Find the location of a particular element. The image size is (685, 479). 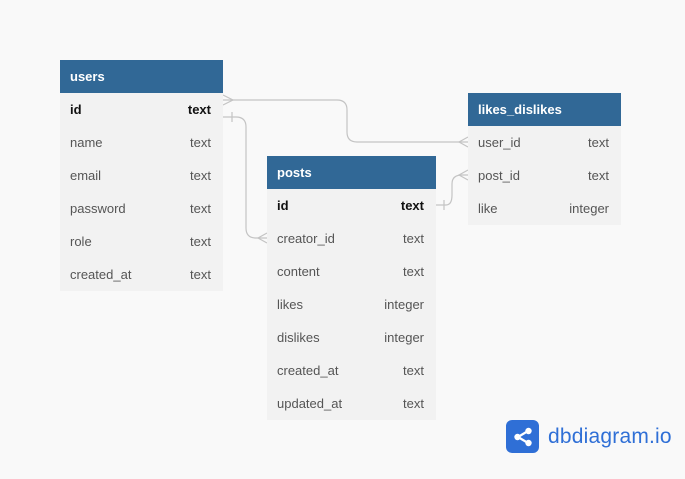

table-header-posts: posts is located at coordinates (351, 172).